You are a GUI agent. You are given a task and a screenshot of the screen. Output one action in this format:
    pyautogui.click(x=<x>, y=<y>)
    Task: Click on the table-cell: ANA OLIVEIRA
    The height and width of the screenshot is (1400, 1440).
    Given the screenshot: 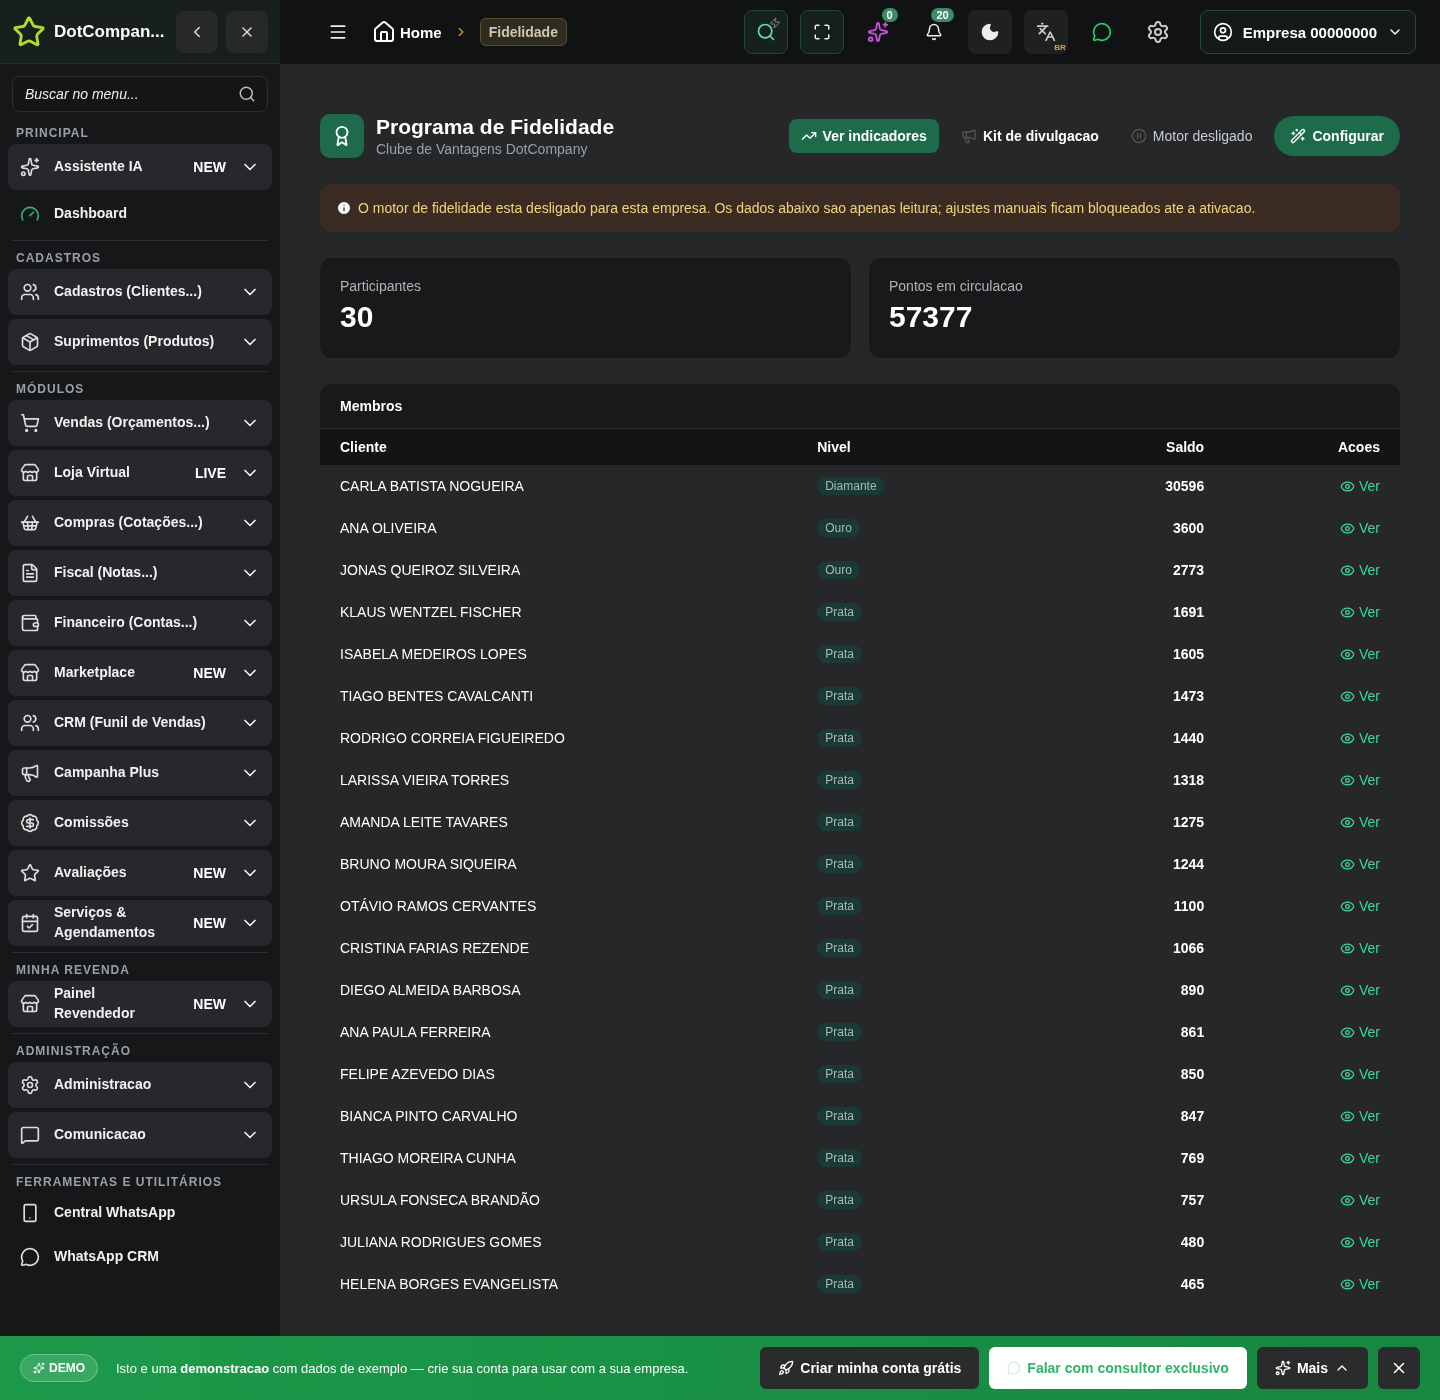 What is the action you would take?
    pyautogui.click(x=388, y=528)
    